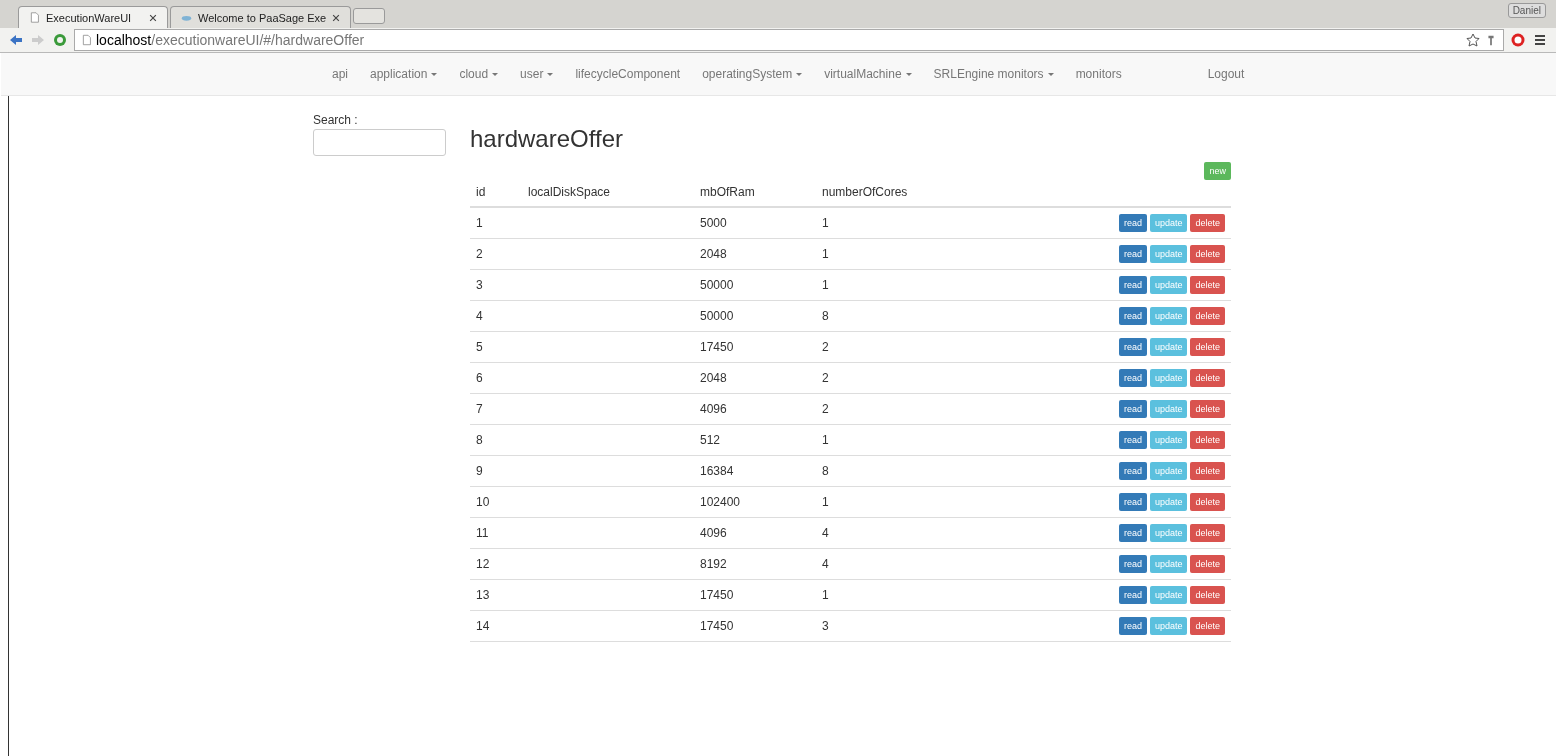 Image resolution: width=1556 pixels, height=756 pixels. Describe the element at coordinates (569, 192) in the screenshot. I see `column-header: localDiskSpace` at that location.